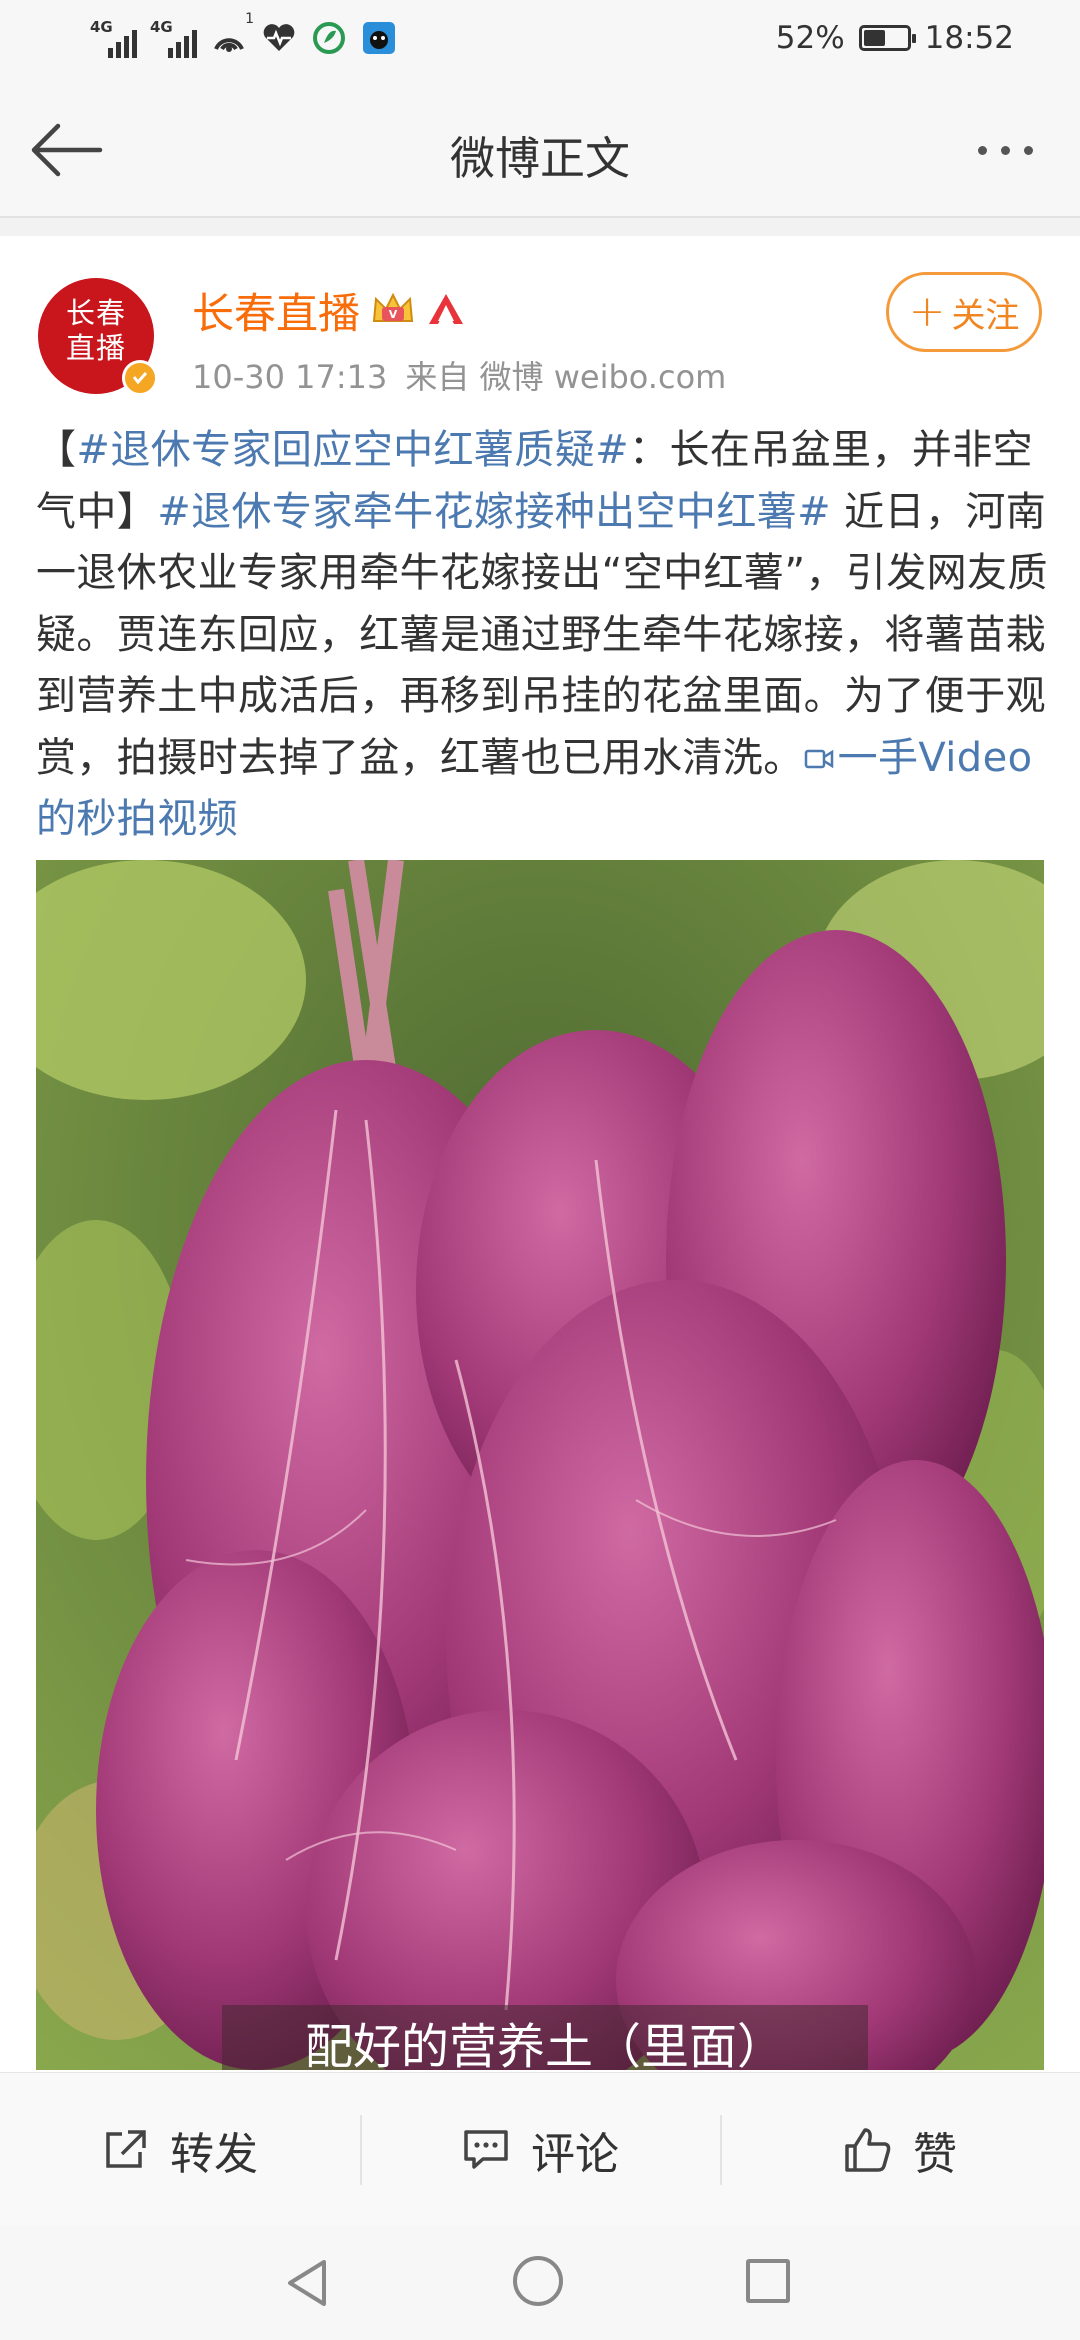  I want to click on post-timestamp: 10-30 17:13, so click(290, 377).